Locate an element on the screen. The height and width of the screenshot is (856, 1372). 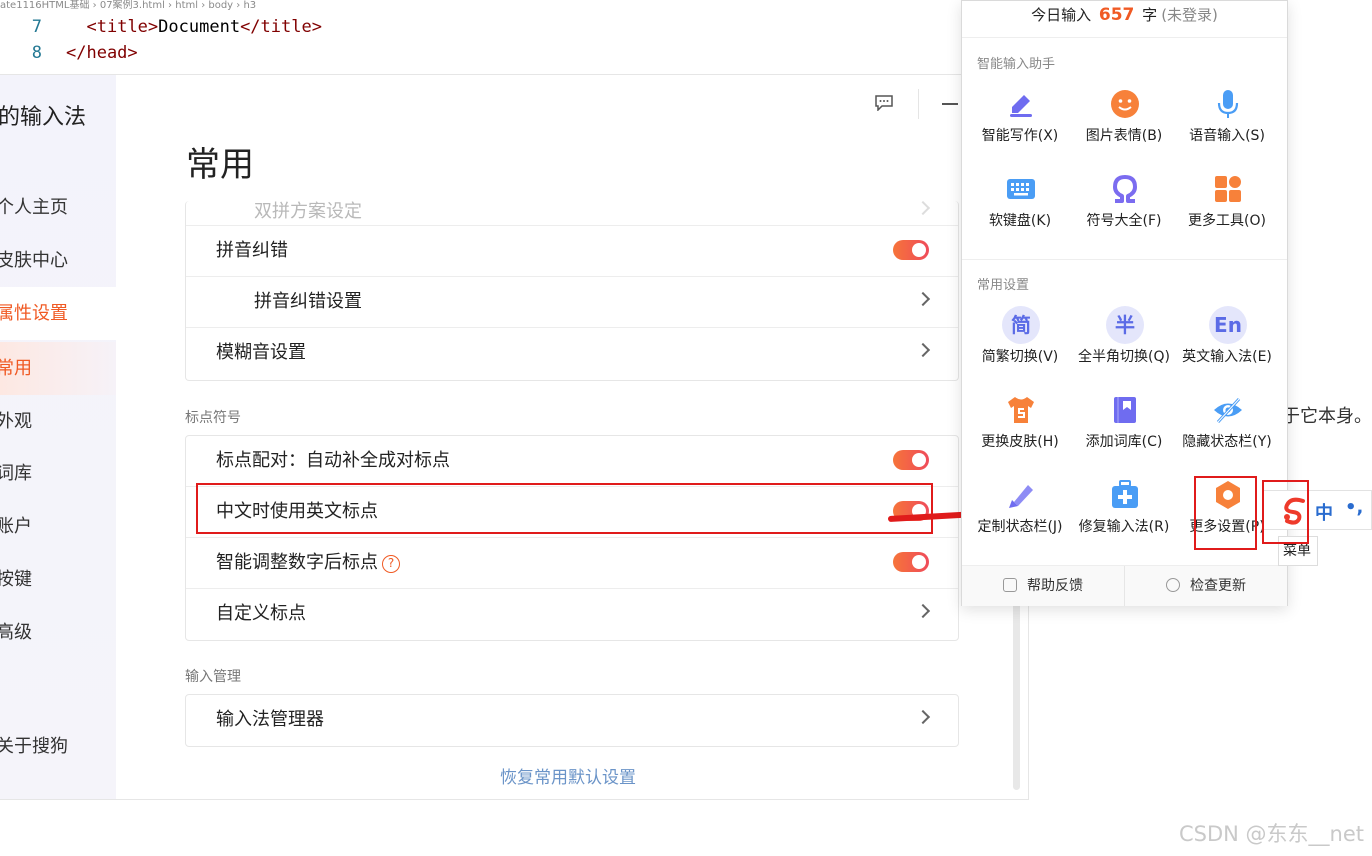
setting-row: 中文时使用英文标点 is located at coordinates (572, 512).